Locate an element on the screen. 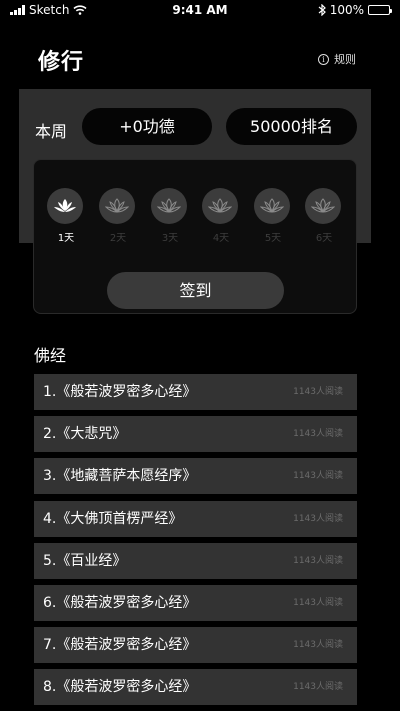 This screenshot has height=711, width=400. sutra-name: 6.《般若波罗密多心经》 is located at coordinates (120, 602).